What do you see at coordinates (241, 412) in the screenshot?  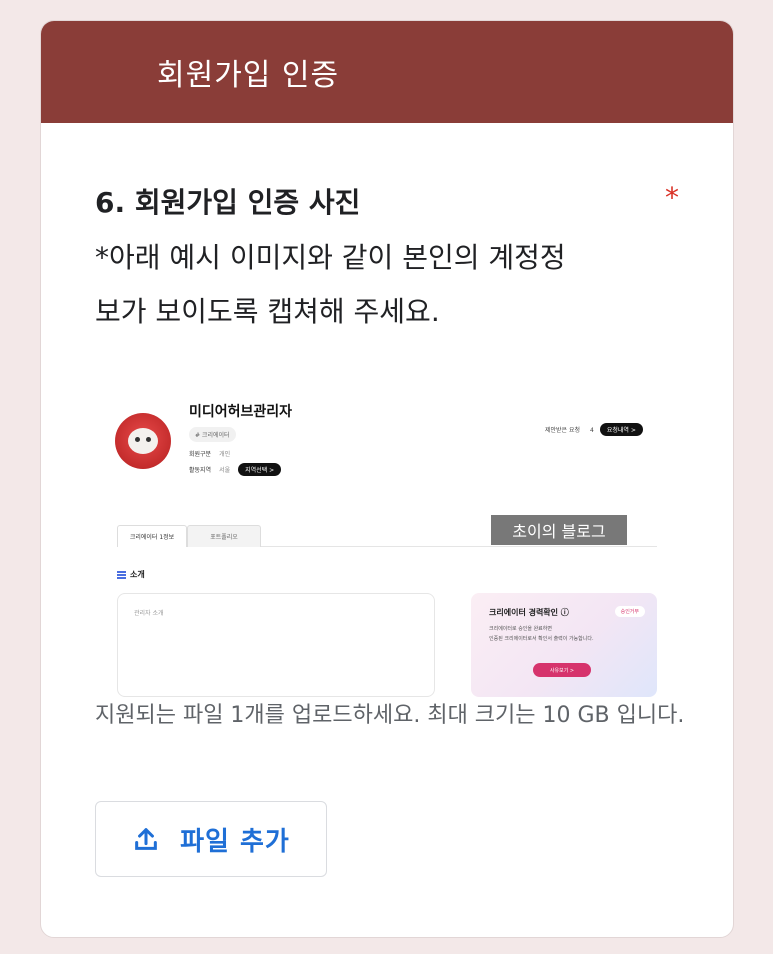 I see `example-profile-name: 미디어허브관리자` at bounding box center [241, 412].